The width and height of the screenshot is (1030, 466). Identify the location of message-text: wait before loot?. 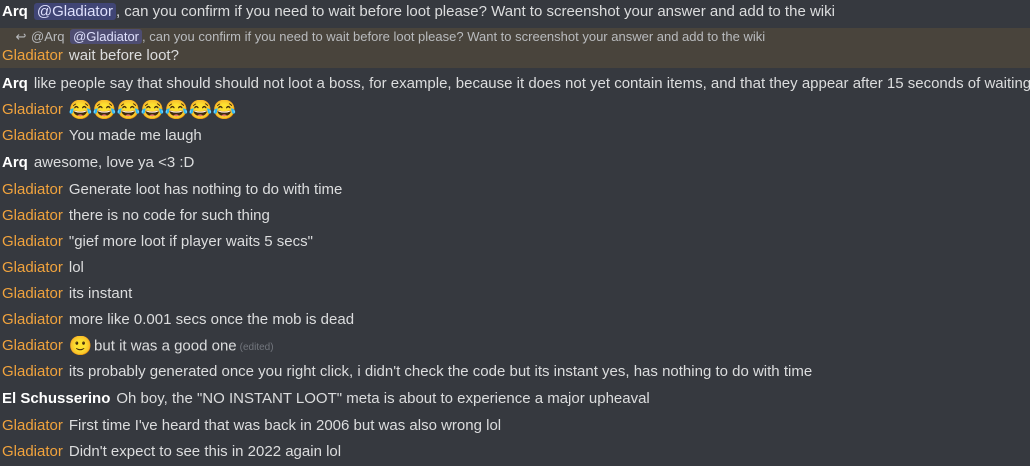
(123, 55).